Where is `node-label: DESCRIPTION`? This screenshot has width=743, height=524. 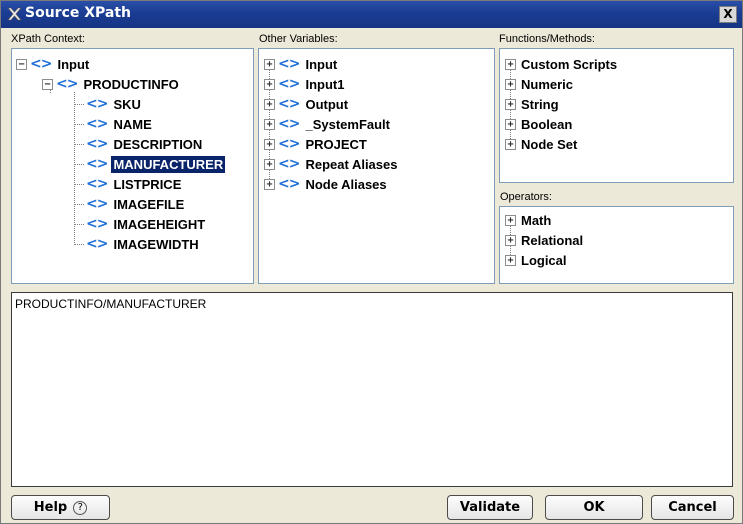
node-label: DESCRIPTION is located at coordinates (158, 144).